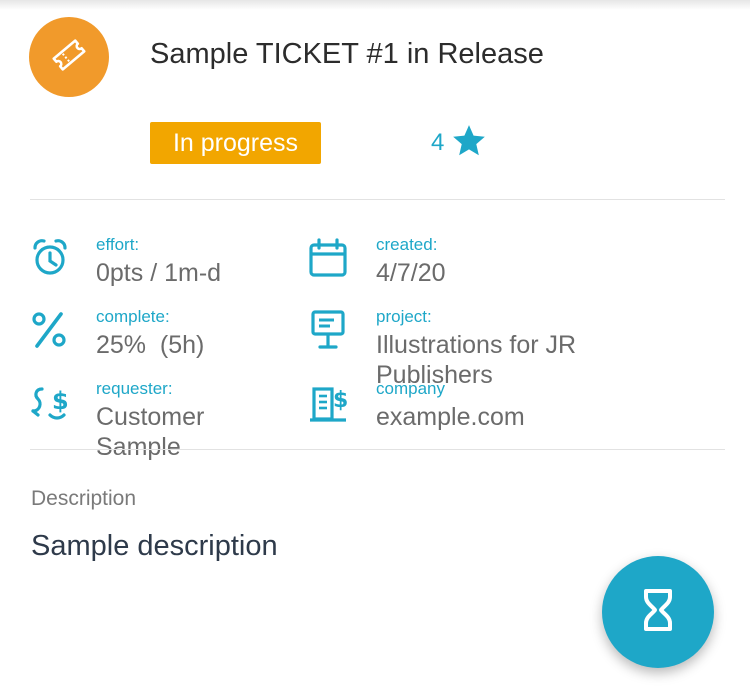 Image resolution: width=750 pixels, height=690 pixels. I want to click on complete-value: 25% (5h), so click(150, 345).